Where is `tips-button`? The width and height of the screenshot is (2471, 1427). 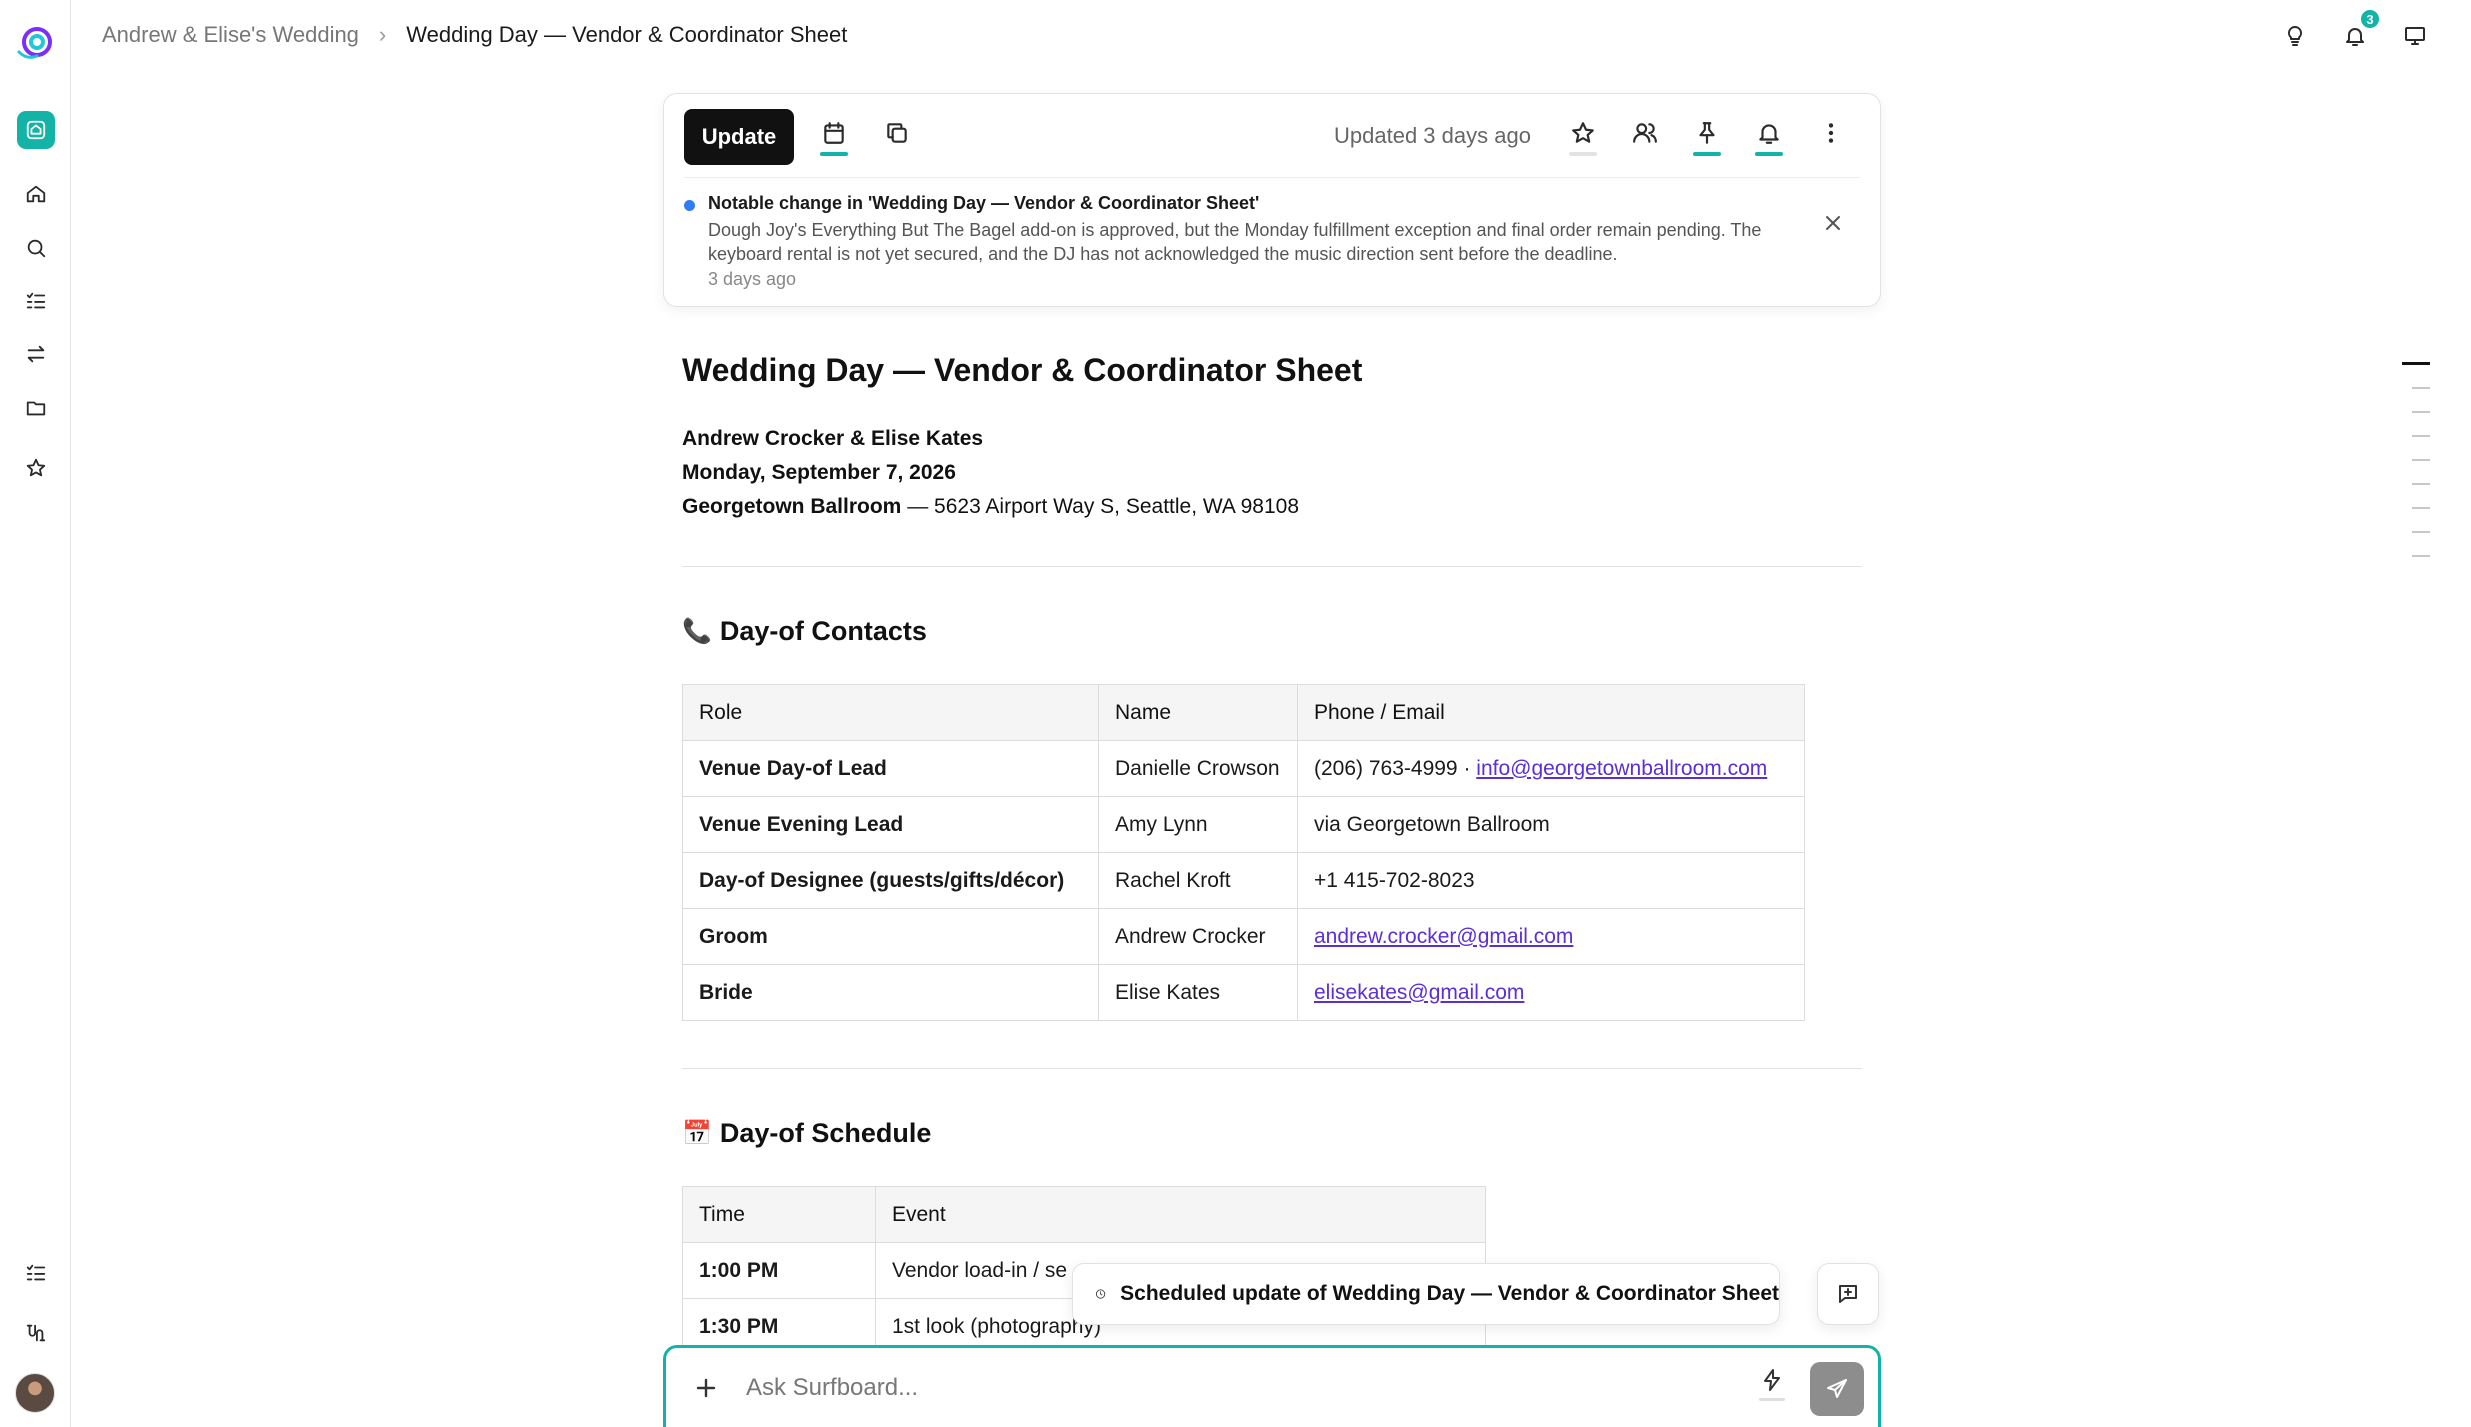 tips-button is located at coordinates (2295, 36).